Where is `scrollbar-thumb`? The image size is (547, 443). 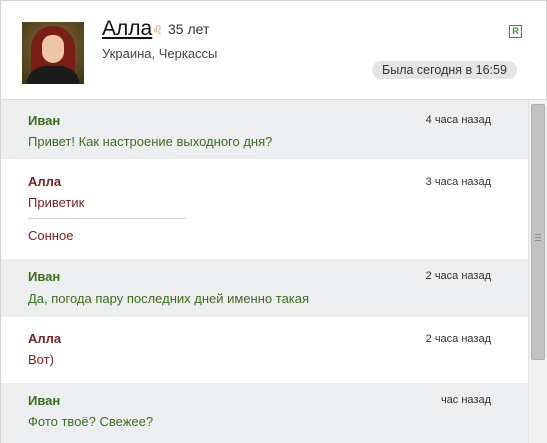 scrollbar-thumb is located at coordinates (538, 232).